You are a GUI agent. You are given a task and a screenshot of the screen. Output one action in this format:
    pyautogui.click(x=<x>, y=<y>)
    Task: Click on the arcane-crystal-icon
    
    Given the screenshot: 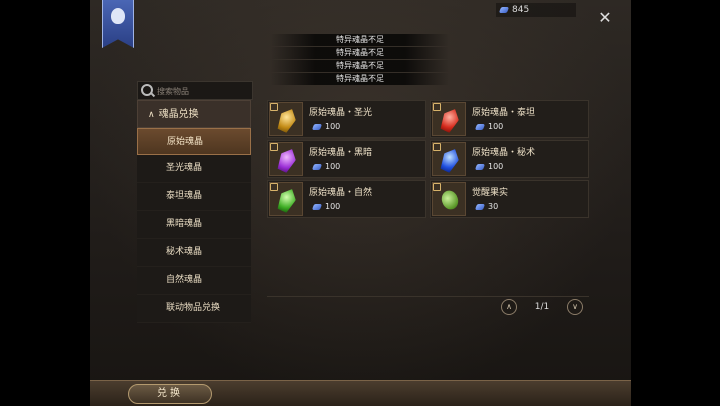 What is the action you would take?
    pyautogui.click(x=450, y=160)
    